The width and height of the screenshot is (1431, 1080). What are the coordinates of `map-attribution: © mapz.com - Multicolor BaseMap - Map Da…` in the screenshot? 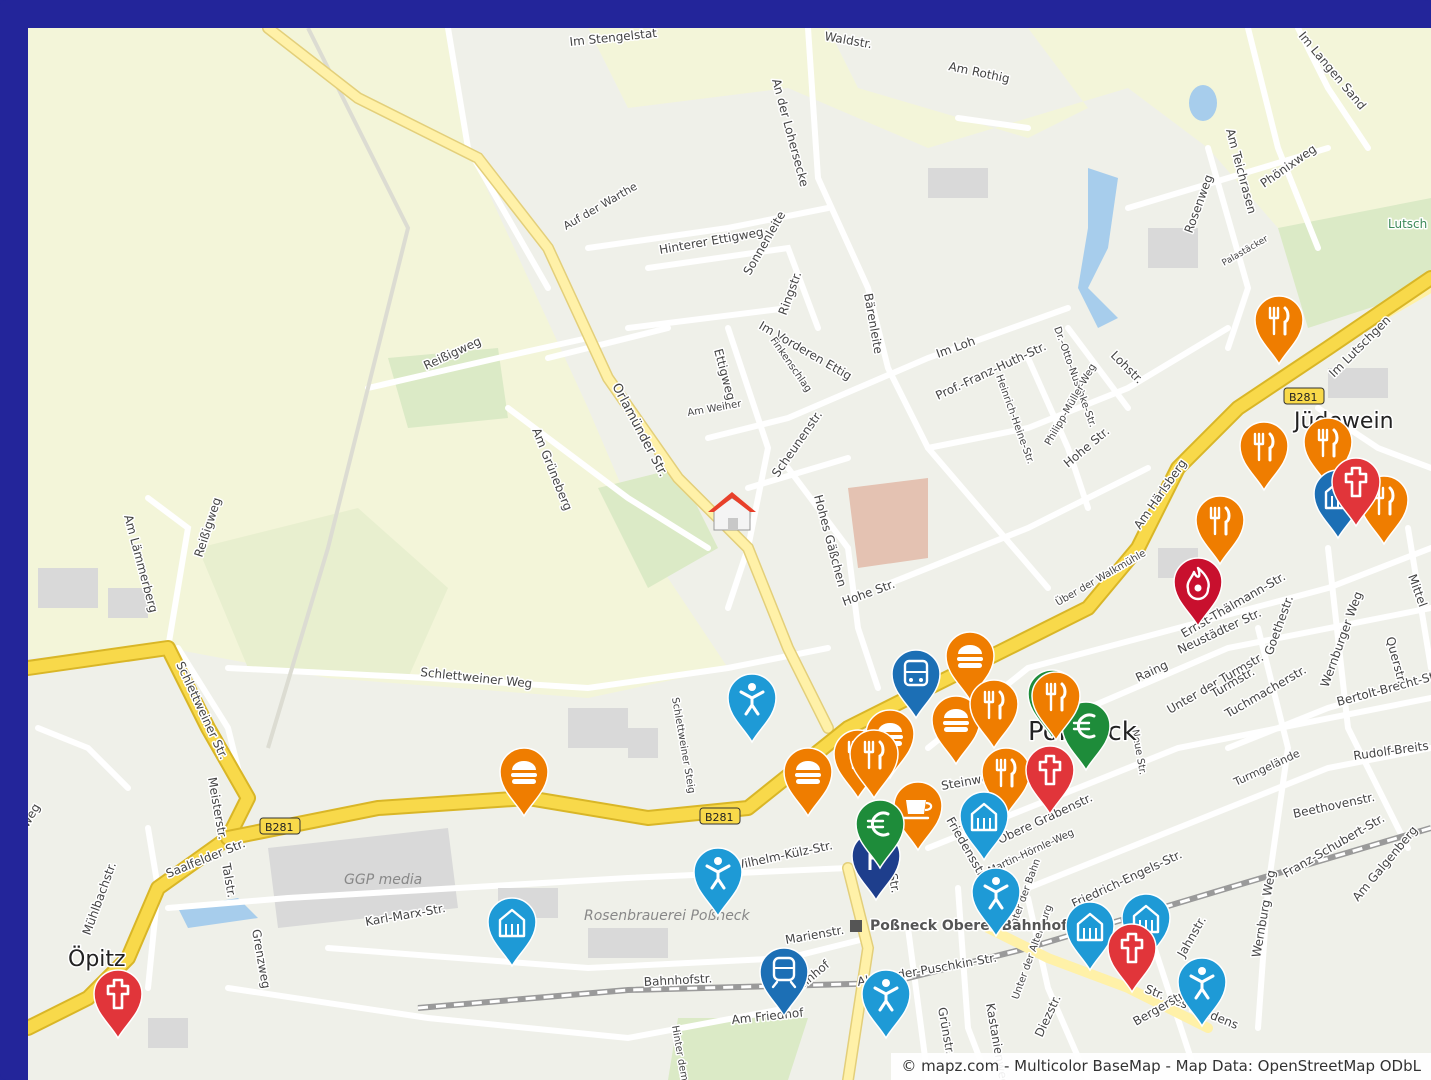 It's located at (1161, 1066).